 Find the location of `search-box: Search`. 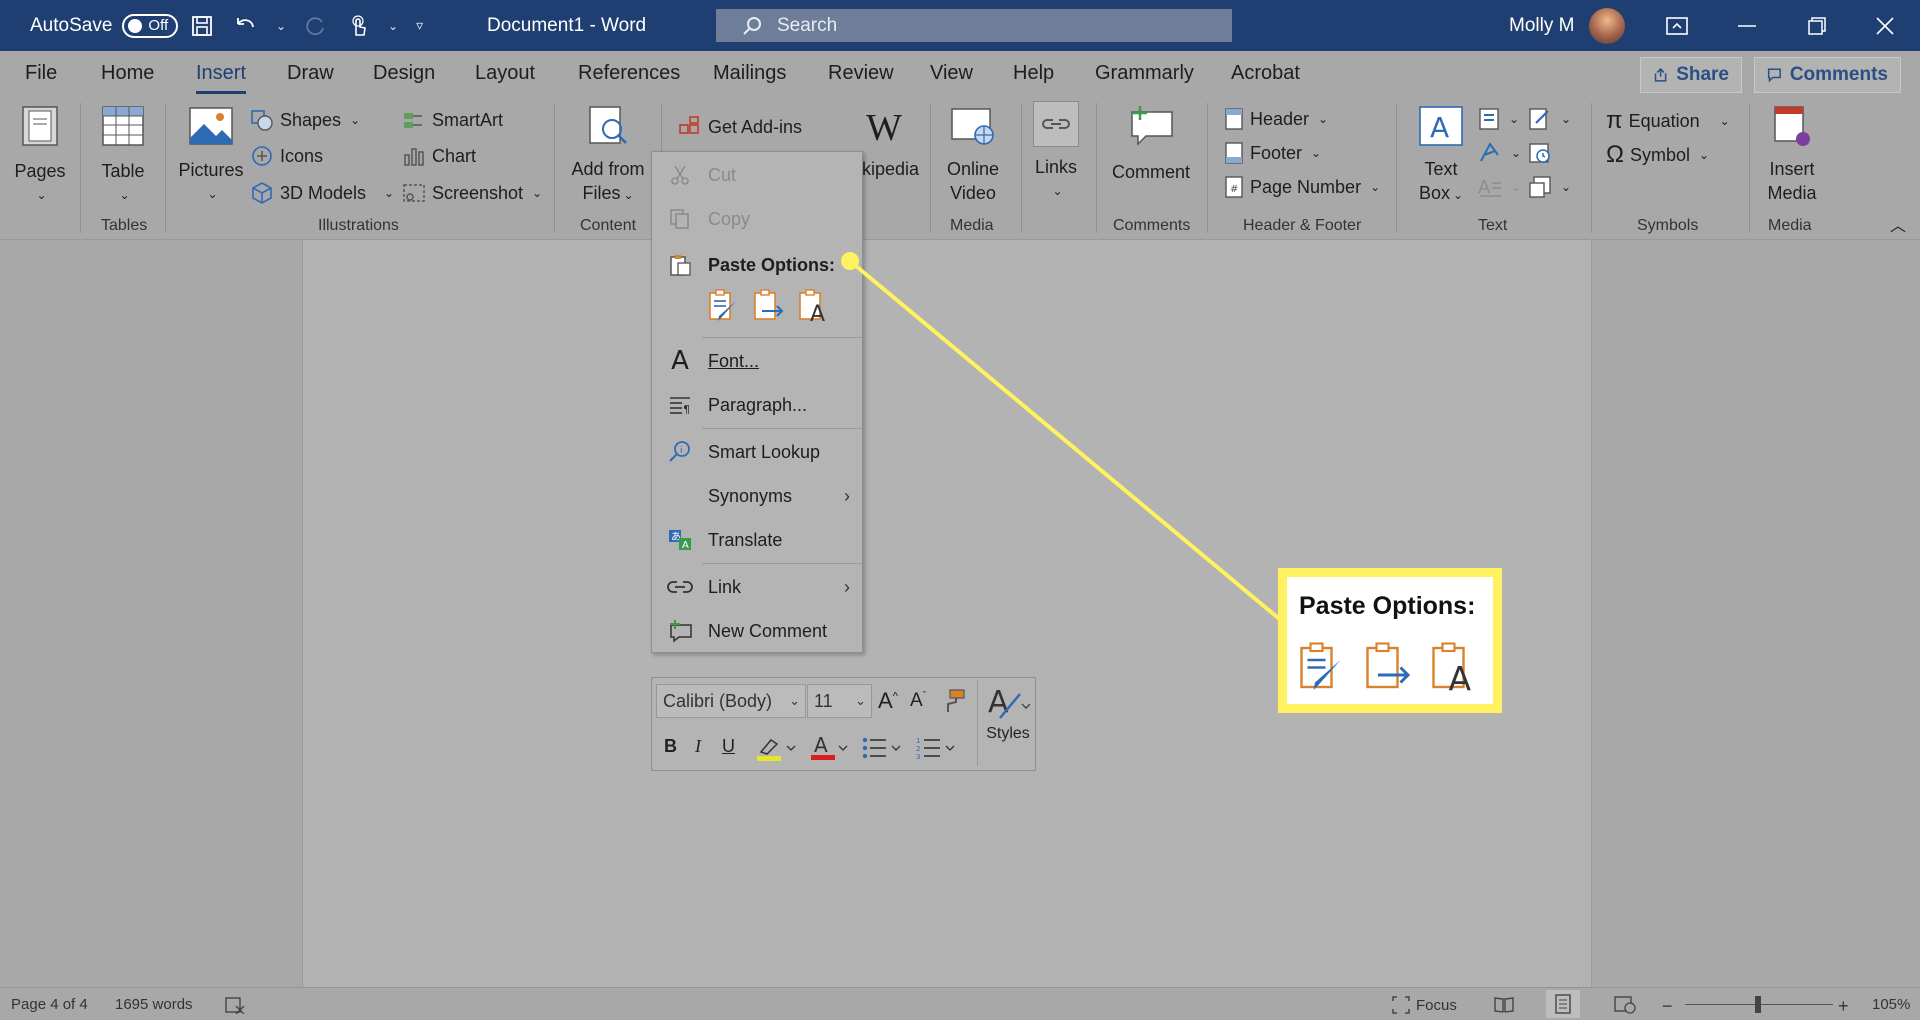

search-box: Search is located at coordinates (974, 25).